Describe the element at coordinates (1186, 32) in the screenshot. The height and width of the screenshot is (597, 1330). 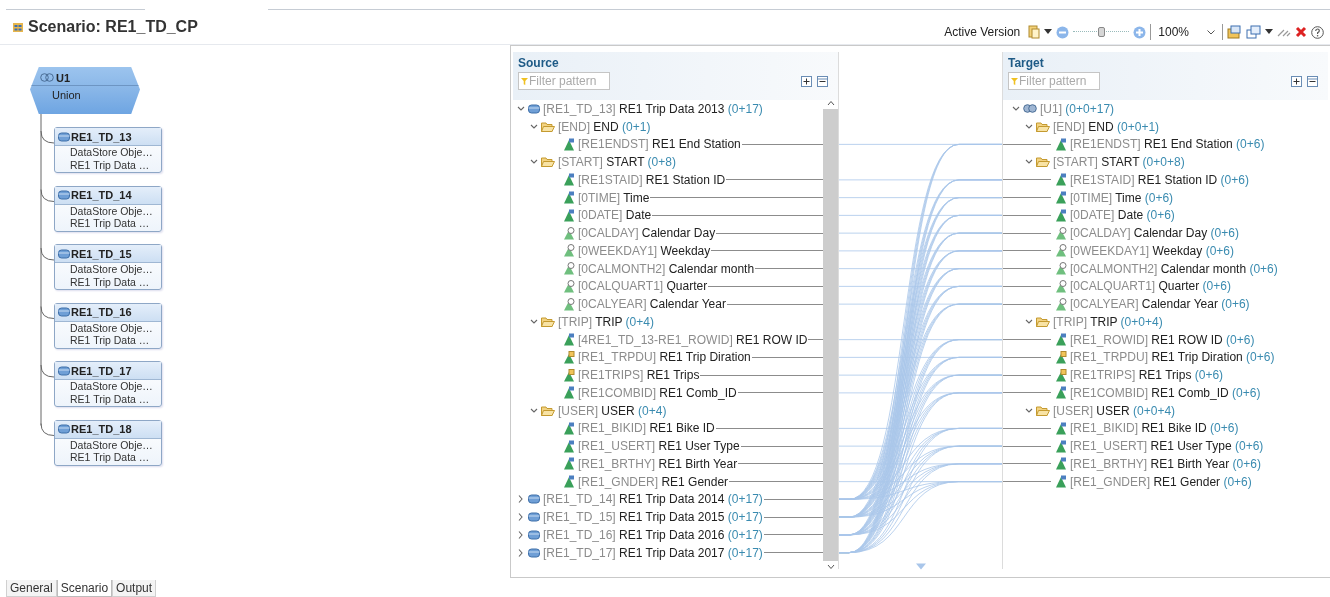
I see `zoom-dropdown: 100%` at that location.